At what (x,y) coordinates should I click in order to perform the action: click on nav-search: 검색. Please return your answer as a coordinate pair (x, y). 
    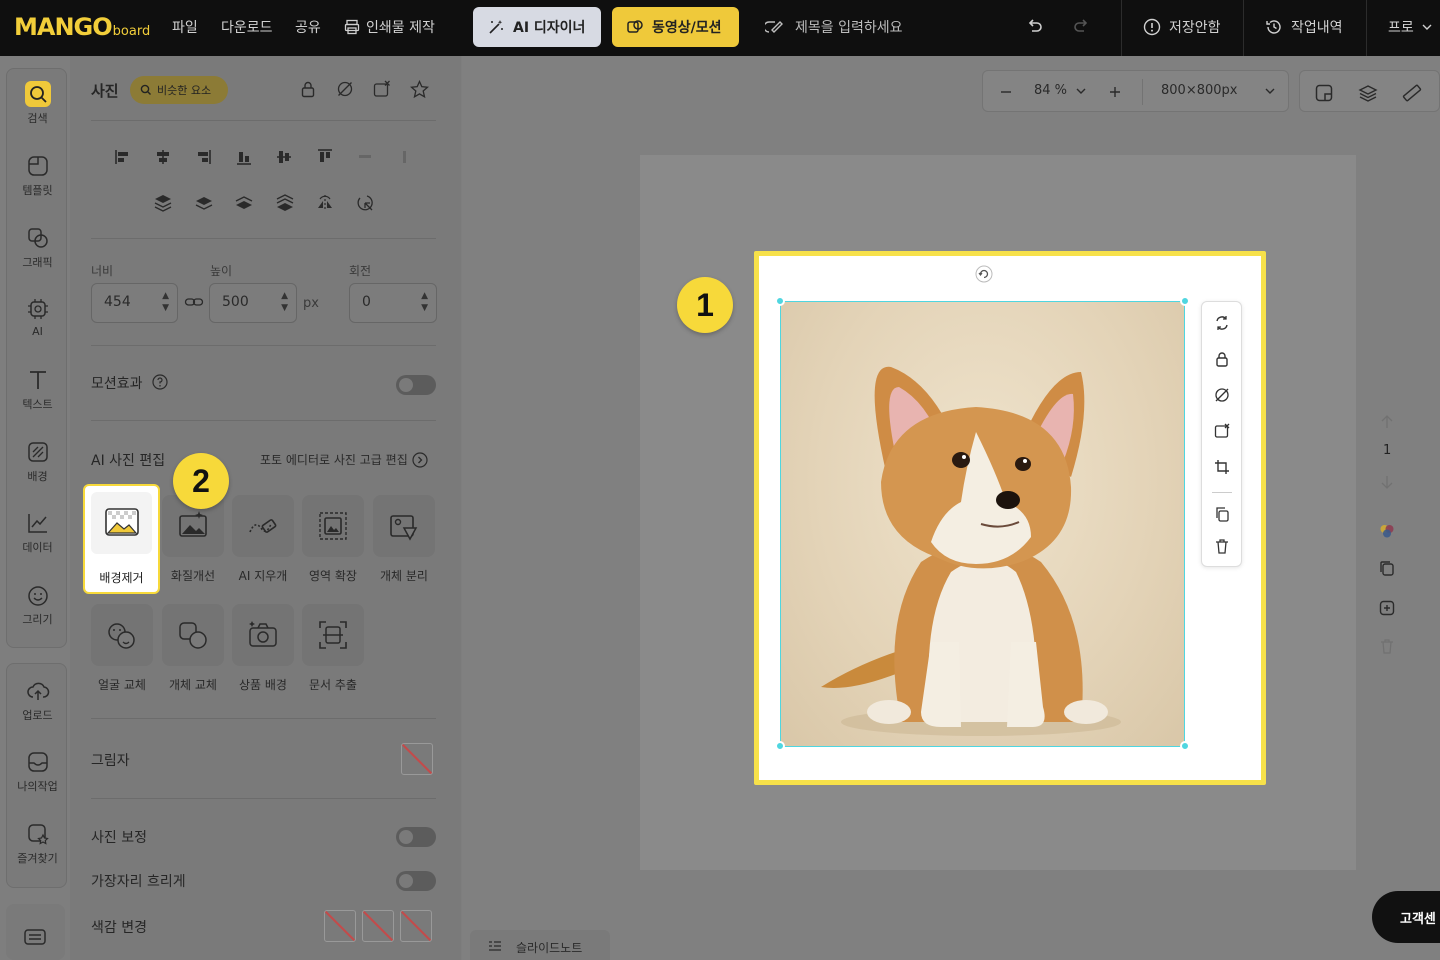
    Looking at the image, I should click on (37, 103).